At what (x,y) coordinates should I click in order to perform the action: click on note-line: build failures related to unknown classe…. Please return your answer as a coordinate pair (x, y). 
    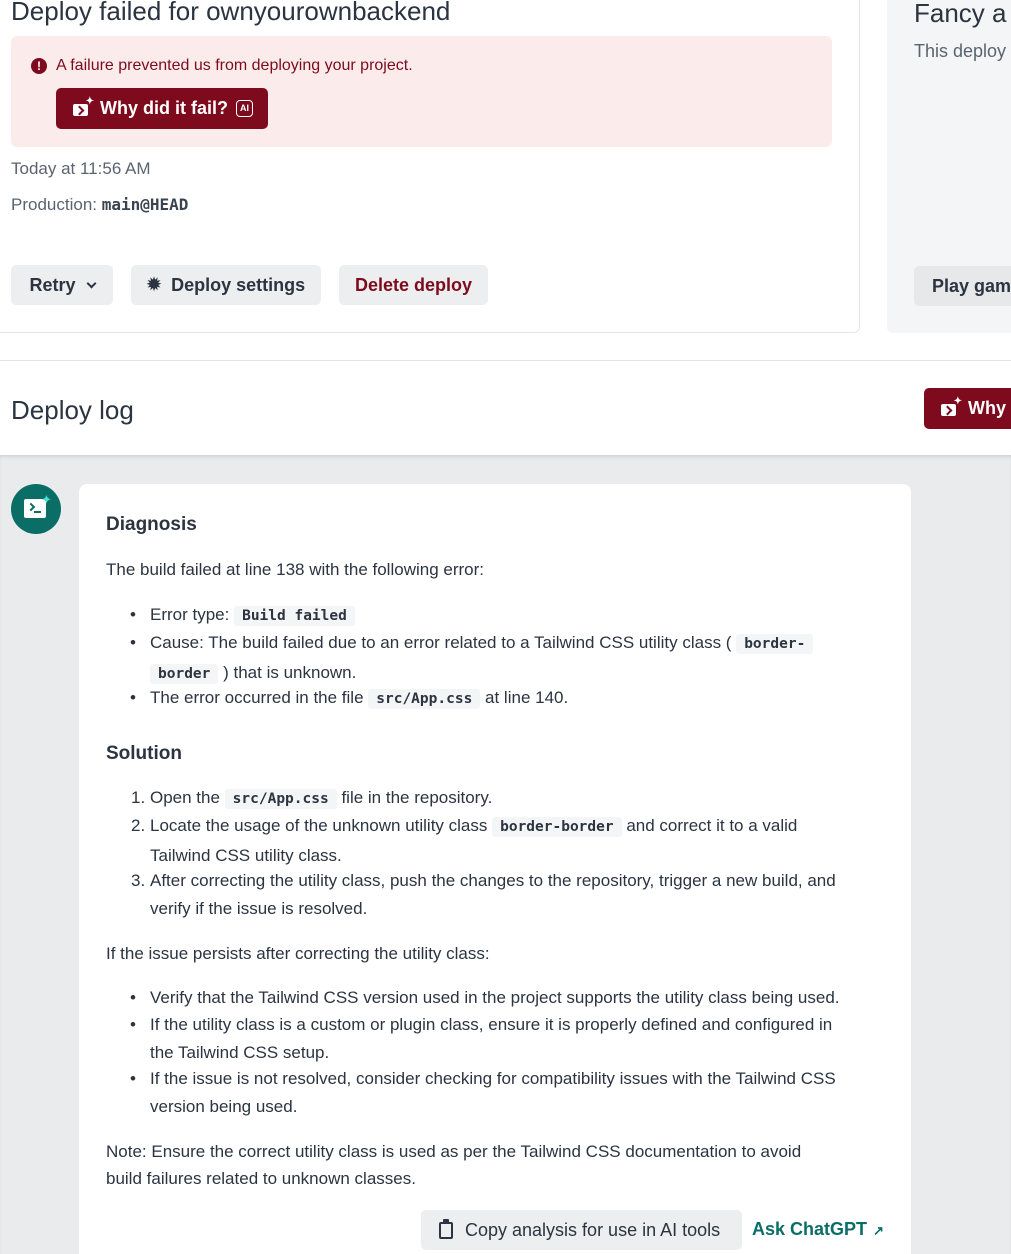
    Looking at the image, I should click on (261, 1178).